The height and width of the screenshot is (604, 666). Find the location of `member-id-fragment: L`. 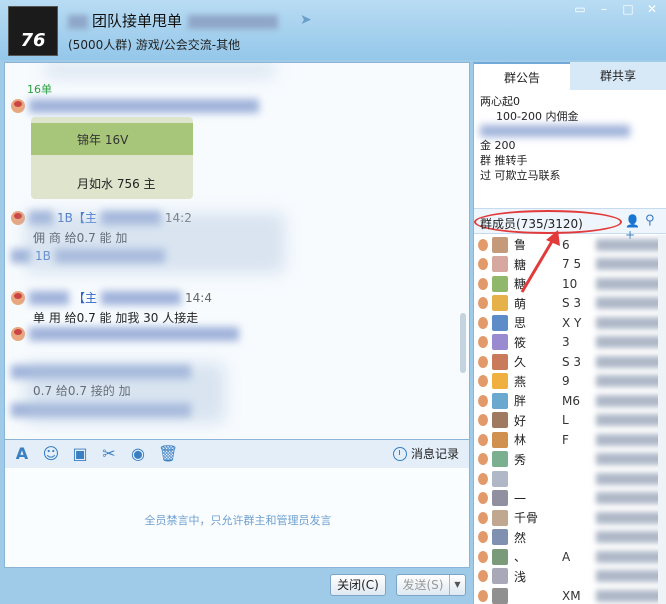

member-id-fragment: L is located at coordinates (565, 420).